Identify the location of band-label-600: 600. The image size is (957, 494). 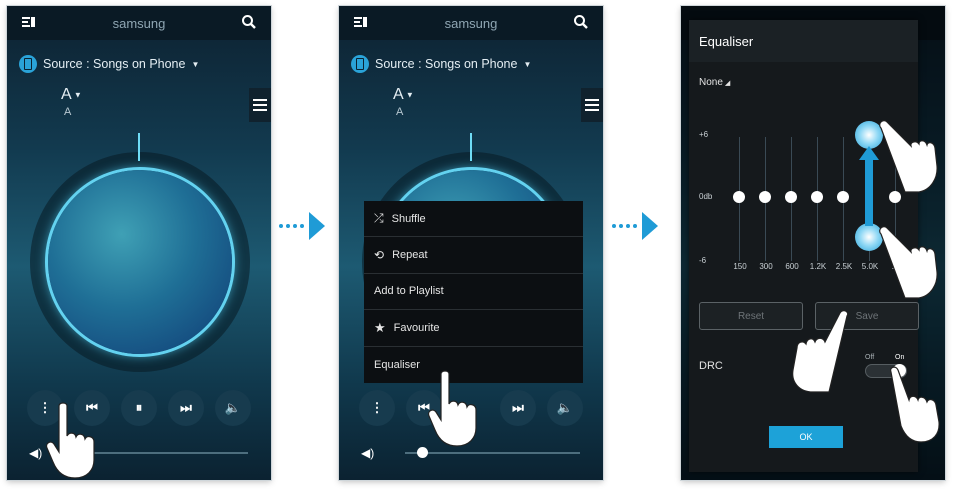
(792, 266).